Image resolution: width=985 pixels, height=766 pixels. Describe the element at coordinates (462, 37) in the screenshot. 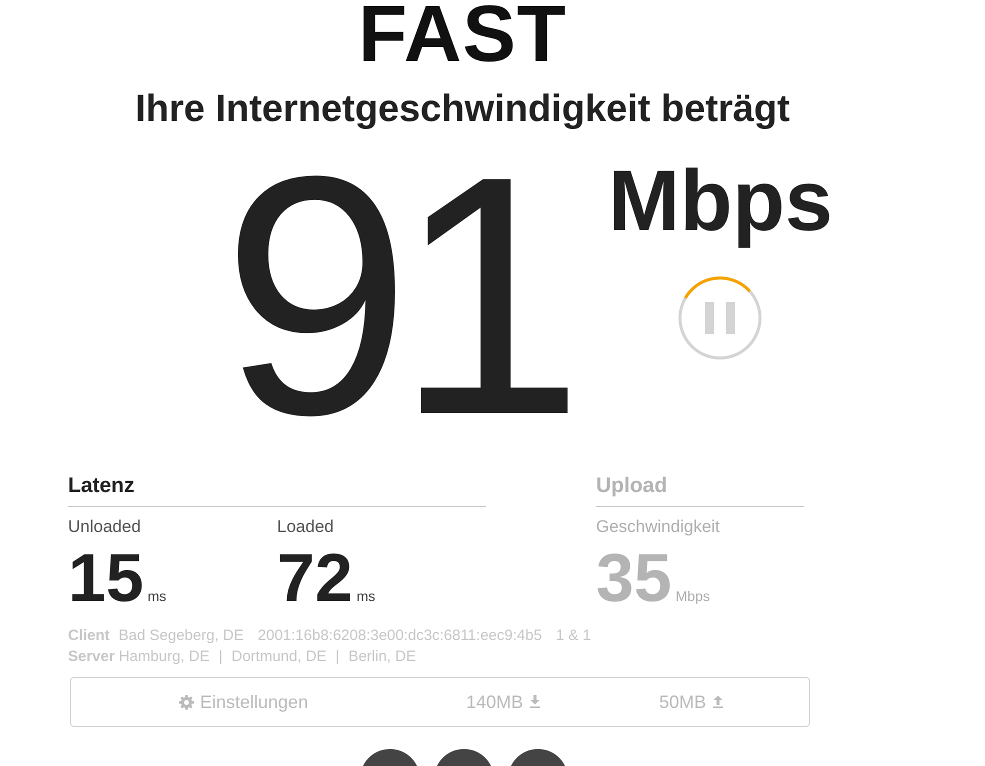

I see `logo: FAST` at that location.